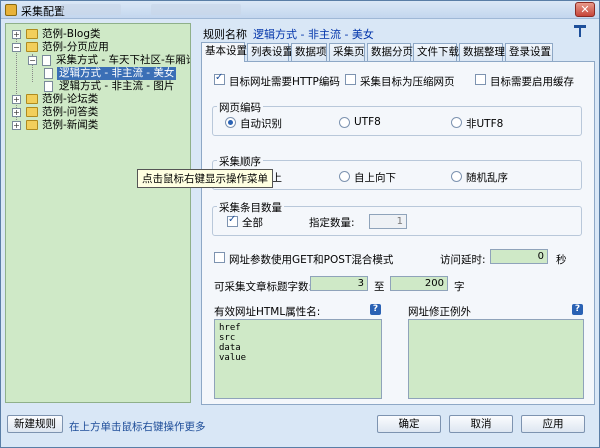 The height and width of the screenshot is (448, 600). Describe the element at coordinates (270, 52) in the screenshot. I see `tab-list: 列表设置` at that location.